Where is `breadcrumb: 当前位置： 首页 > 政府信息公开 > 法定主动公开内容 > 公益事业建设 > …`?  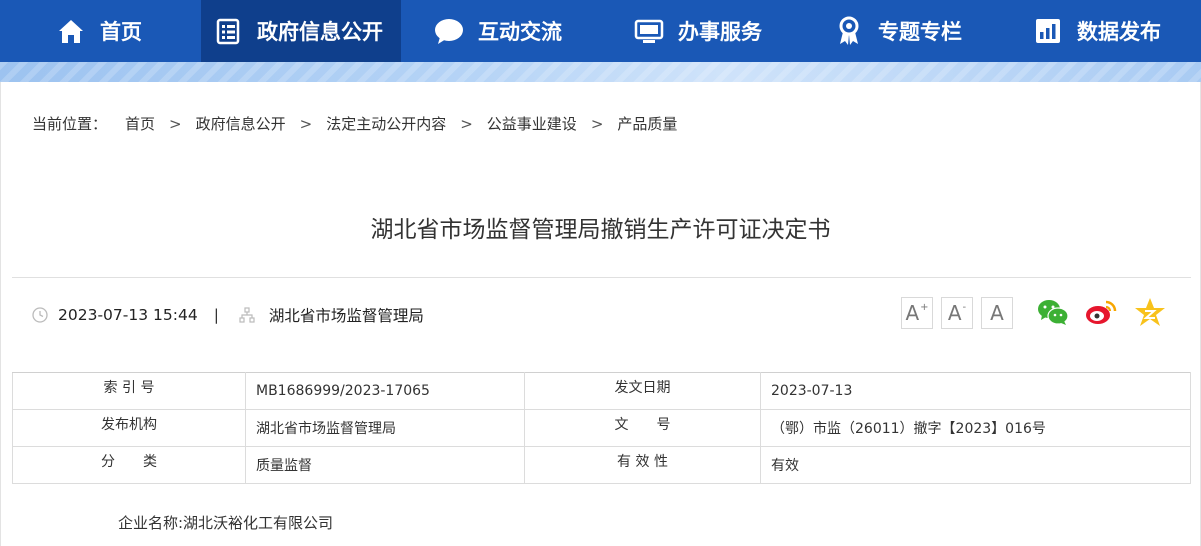
breadcrumb: 当前位置： 首页 > 政府信息公开 > 法定主动公开内容 > 公益事业建设 > … is located at coordinates (354, 123).